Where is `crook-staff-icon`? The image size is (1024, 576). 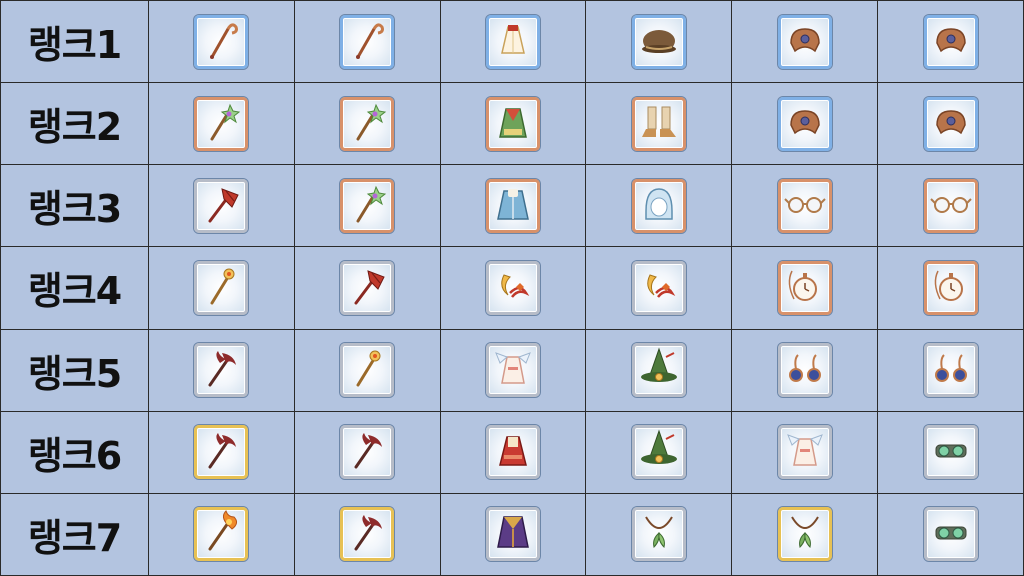
crook-staff-icon is located at coordinates (221, 42).